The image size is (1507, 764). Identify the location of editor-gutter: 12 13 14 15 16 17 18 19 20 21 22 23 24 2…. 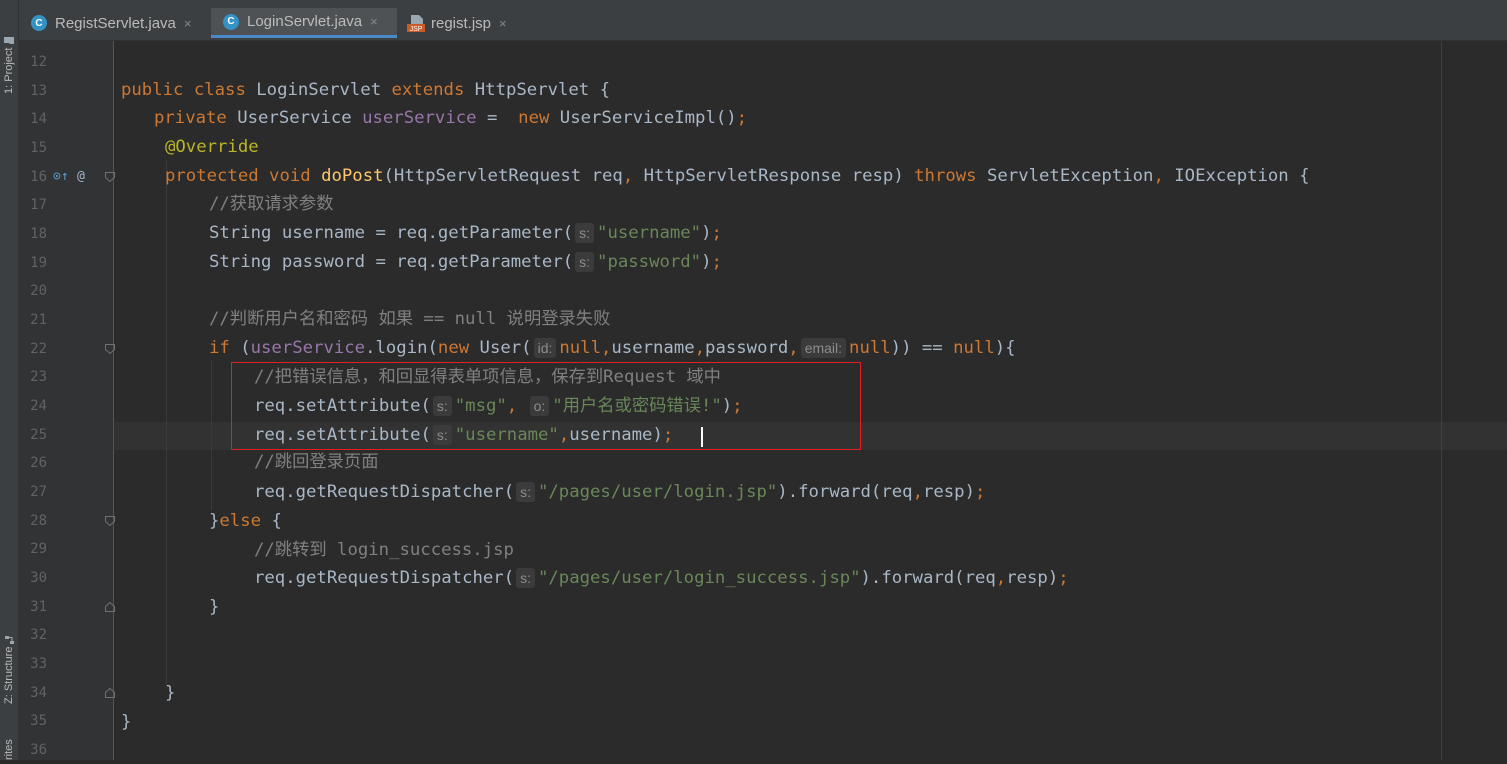
(67, 400).